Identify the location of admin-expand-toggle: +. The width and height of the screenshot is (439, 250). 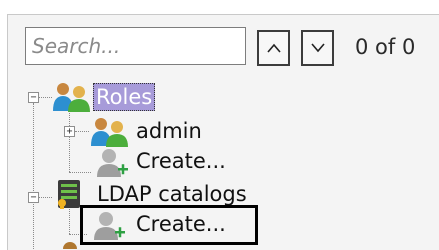
(69, 131).